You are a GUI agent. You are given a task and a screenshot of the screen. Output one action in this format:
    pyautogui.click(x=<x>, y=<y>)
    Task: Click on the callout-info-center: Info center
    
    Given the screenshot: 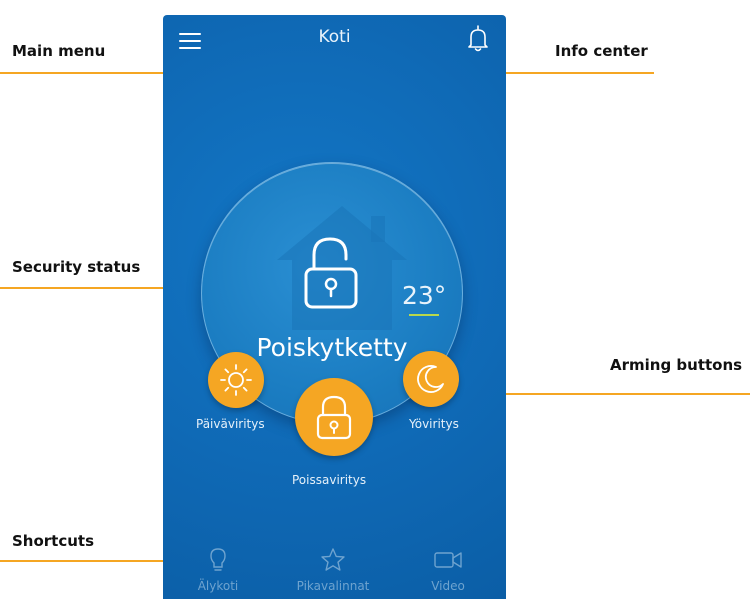 What is the action you would take?
    pyautogui.click(x=601, y=51)
    